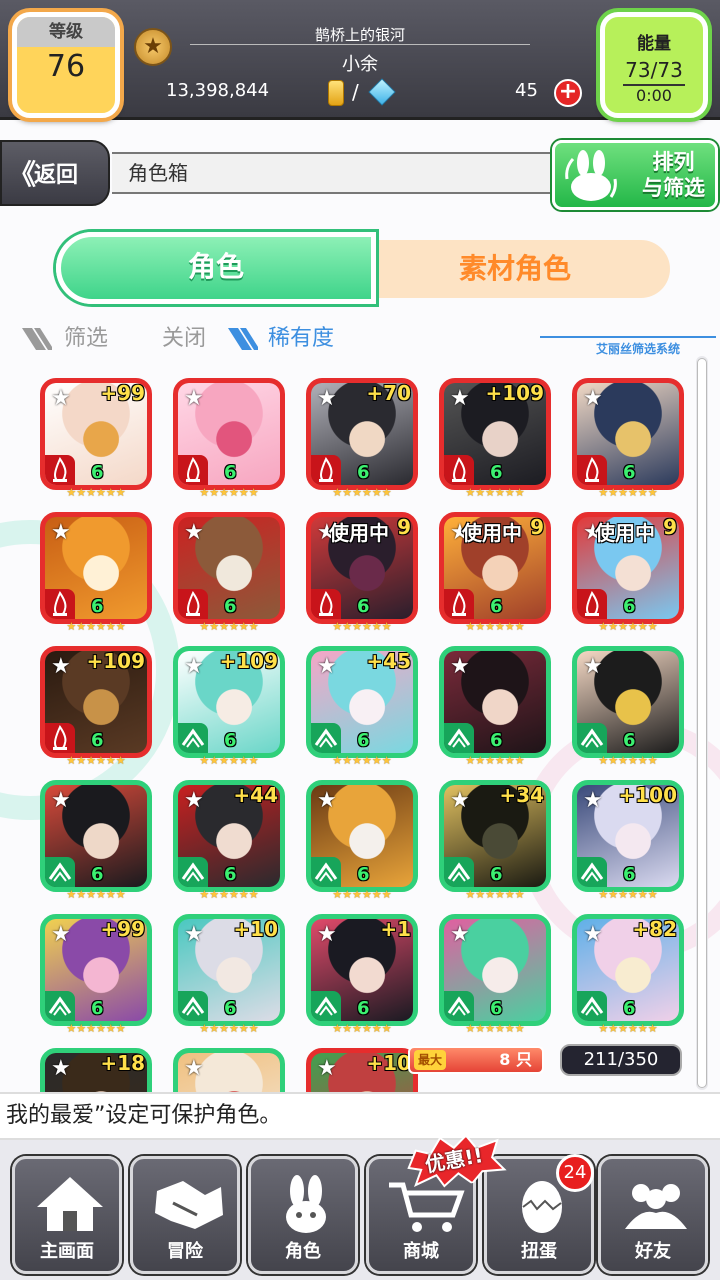 This screenshot has width=720, height=1280. Describe the element at coordinates (55, 173) in the screenshot. I see `back-button: 《 返回` at that location.